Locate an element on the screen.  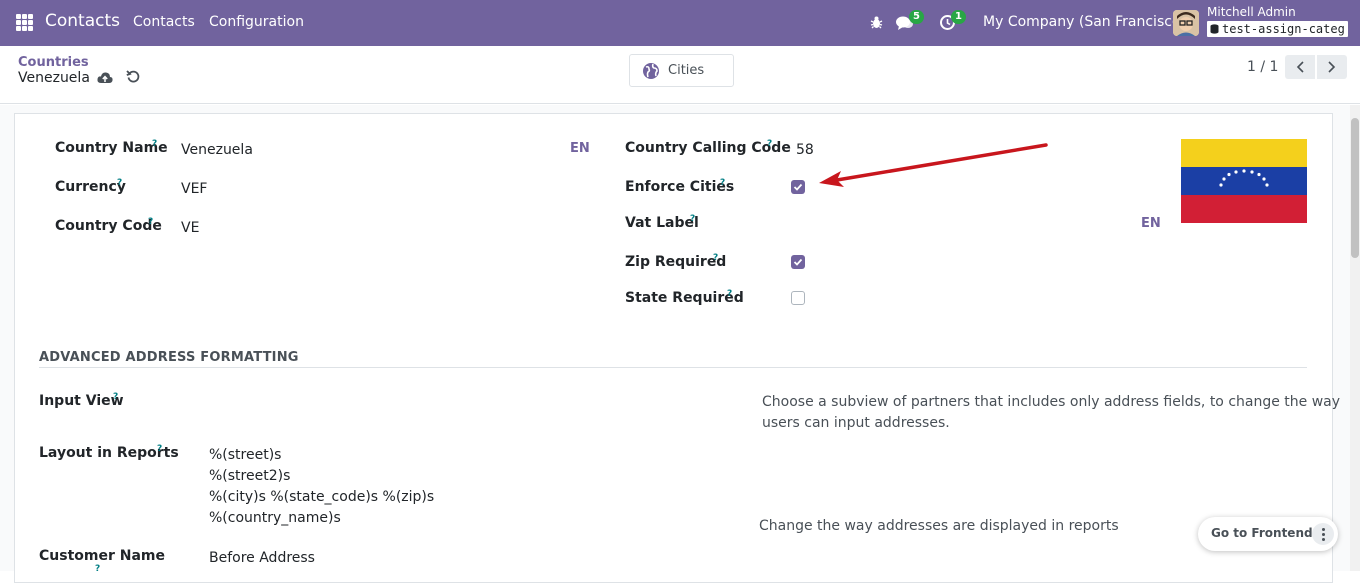
chevron-left-icon is located at coordinates (1300, 67).